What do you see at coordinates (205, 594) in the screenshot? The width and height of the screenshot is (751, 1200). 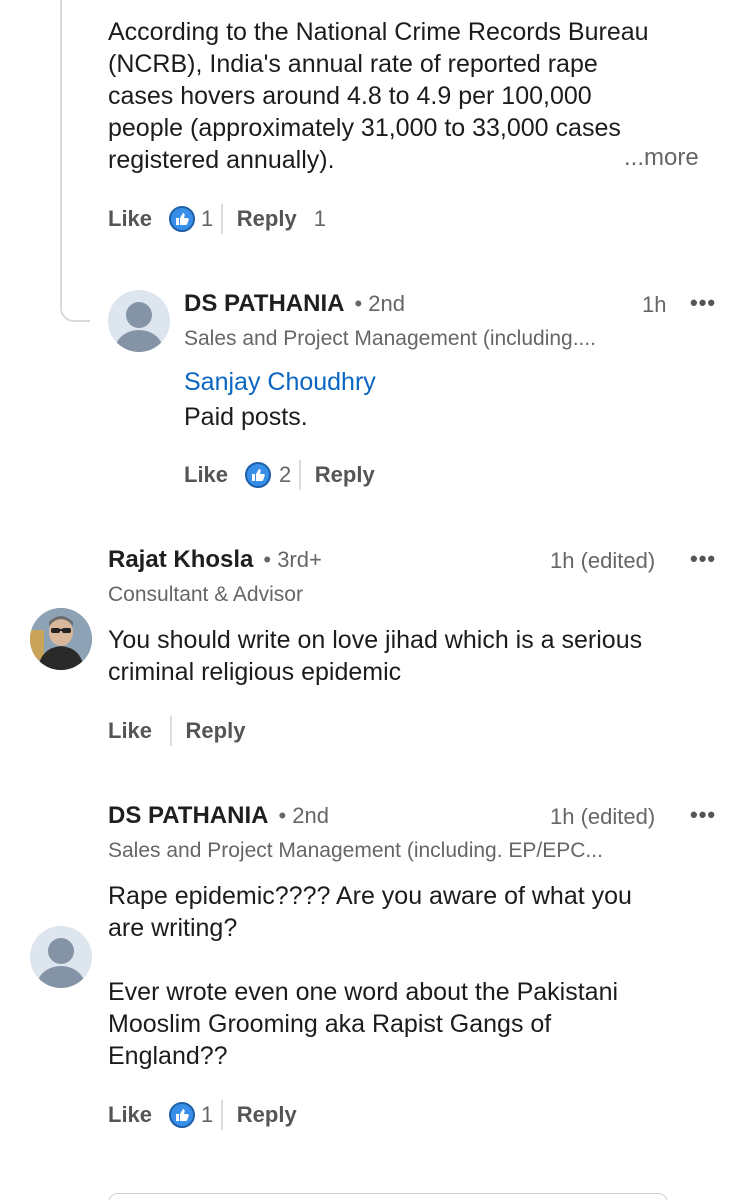 I see `author-headline: Consultant & Advisor` at bounding box center [205, 594].